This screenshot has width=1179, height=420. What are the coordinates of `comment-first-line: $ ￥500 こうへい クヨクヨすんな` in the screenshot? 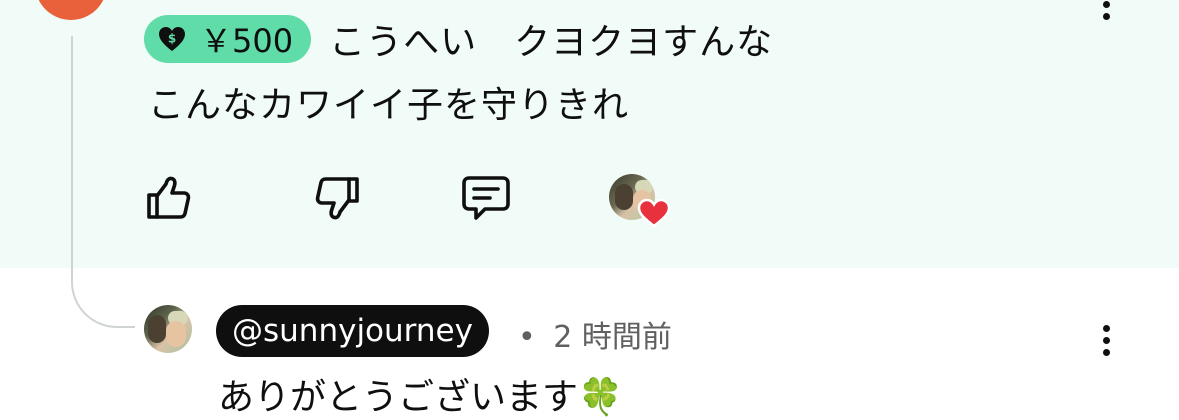 It's located at (458, 39).